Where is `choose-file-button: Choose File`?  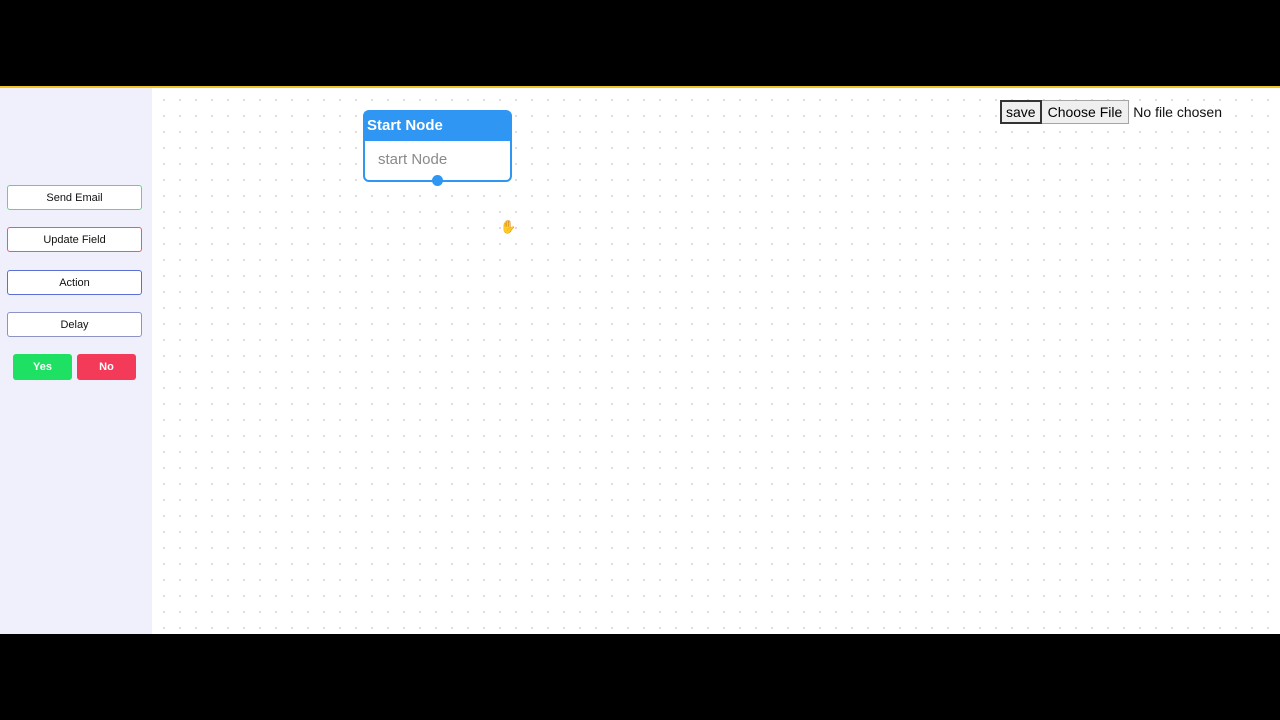 choose-file-button: Choose File is located at coordinates (1085, 112).